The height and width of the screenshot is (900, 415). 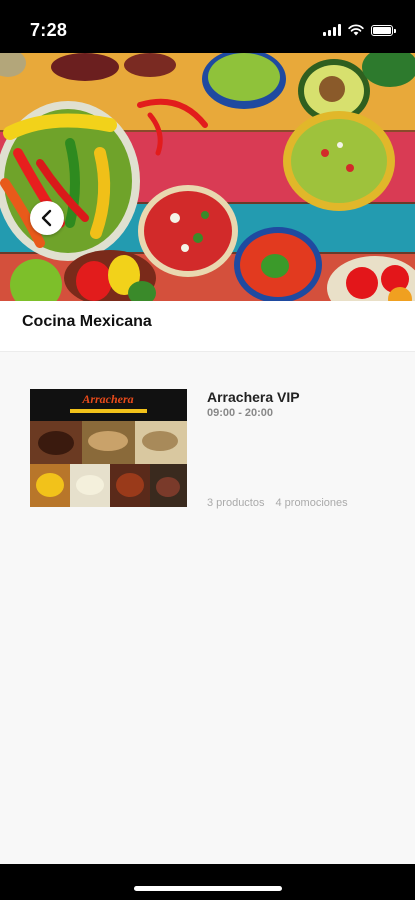 What do you see at coordinates (108, 448) in the screenshot?
I see `restaurant-thumbnail: Arrachera` at bounding box center [108, 448].